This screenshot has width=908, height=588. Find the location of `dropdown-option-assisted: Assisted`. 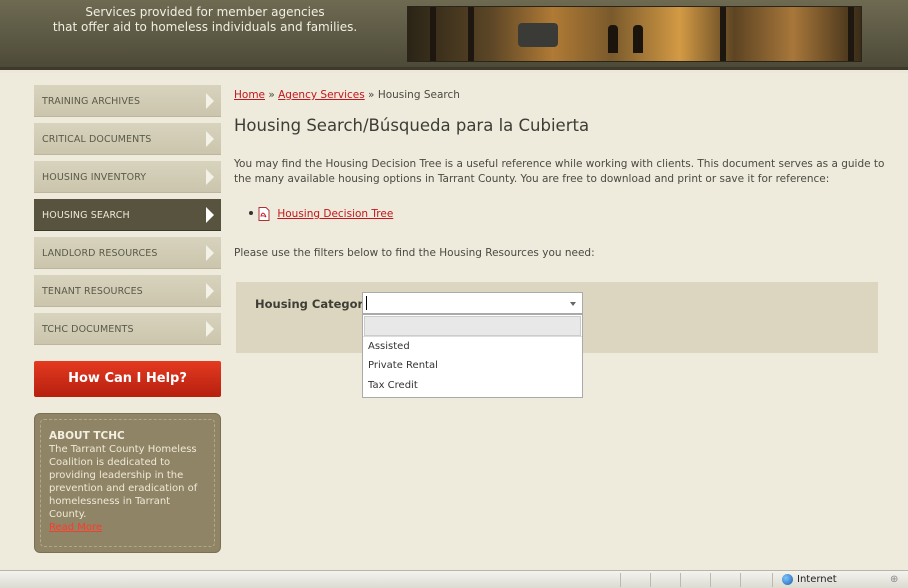

dropdown-option-assisted: Assisted is located at coordinates (472, 346).